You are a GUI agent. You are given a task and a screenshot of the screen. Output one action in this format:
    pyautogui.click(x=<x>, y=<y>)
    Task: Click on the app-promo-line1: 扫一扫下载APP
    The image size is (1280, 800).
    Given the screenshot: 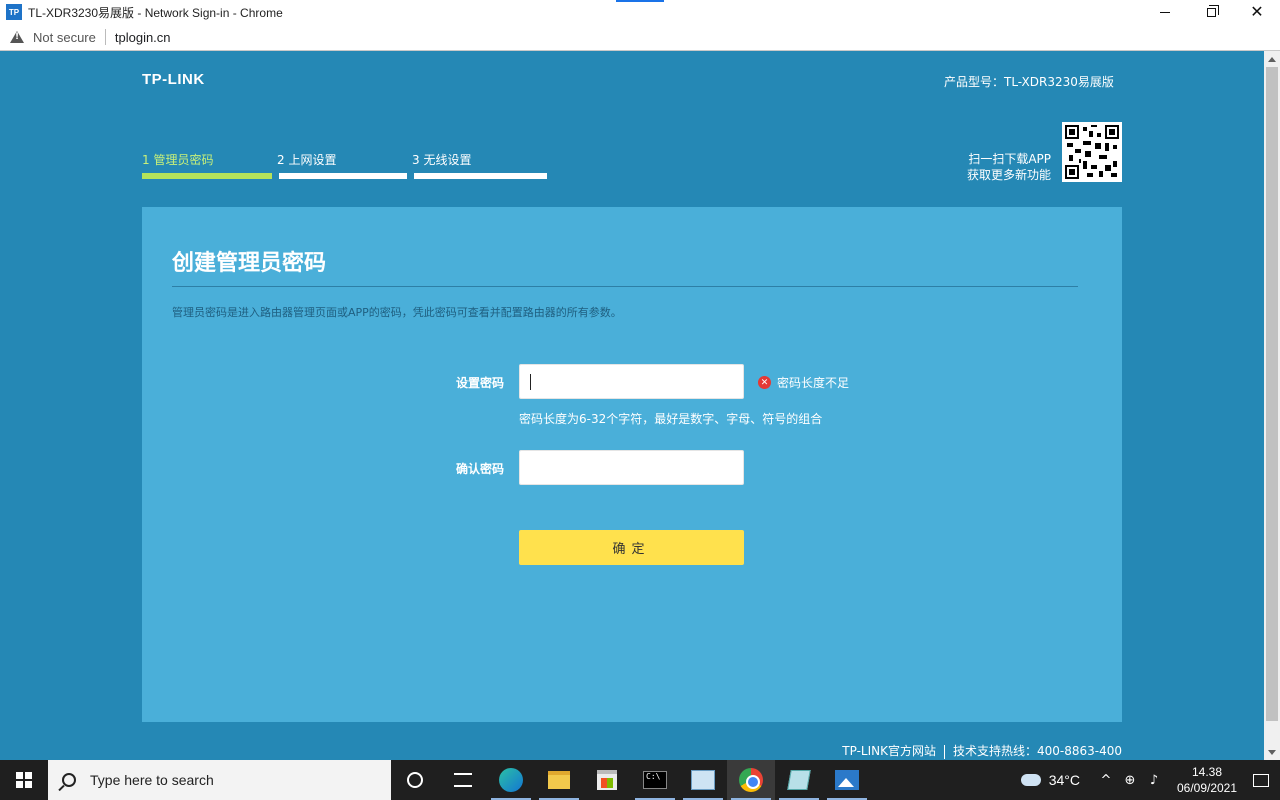 What is the action you would take?
    pyautogui.click(x=1009, y=159)
    